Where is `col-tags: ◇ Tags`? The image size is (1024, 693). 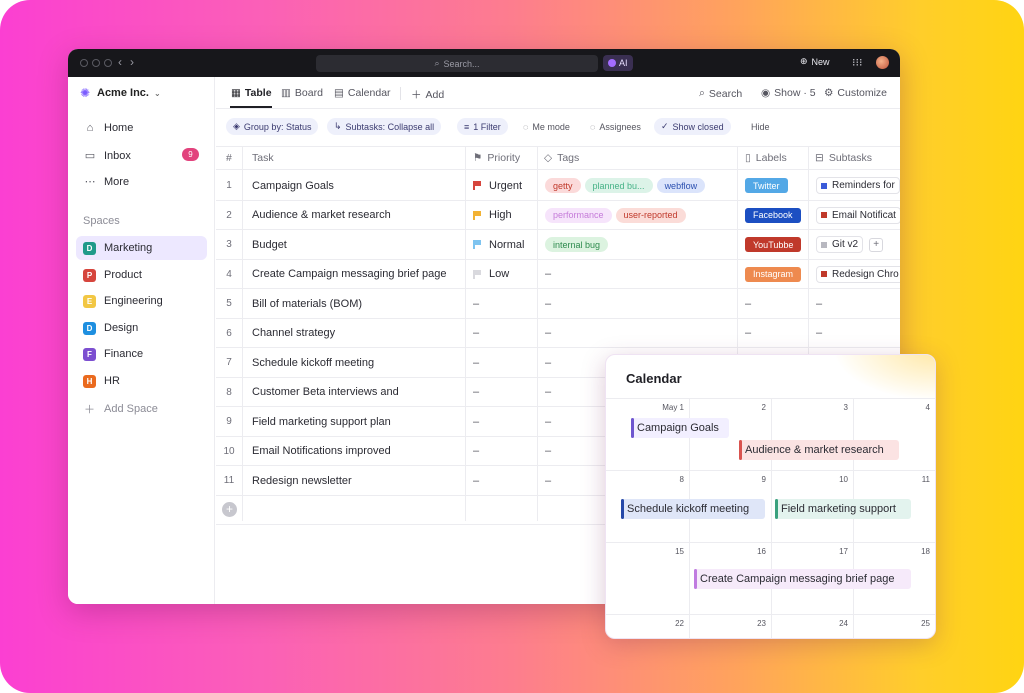 col-tags: ◇ Tags is located at coordinates (561, 158).